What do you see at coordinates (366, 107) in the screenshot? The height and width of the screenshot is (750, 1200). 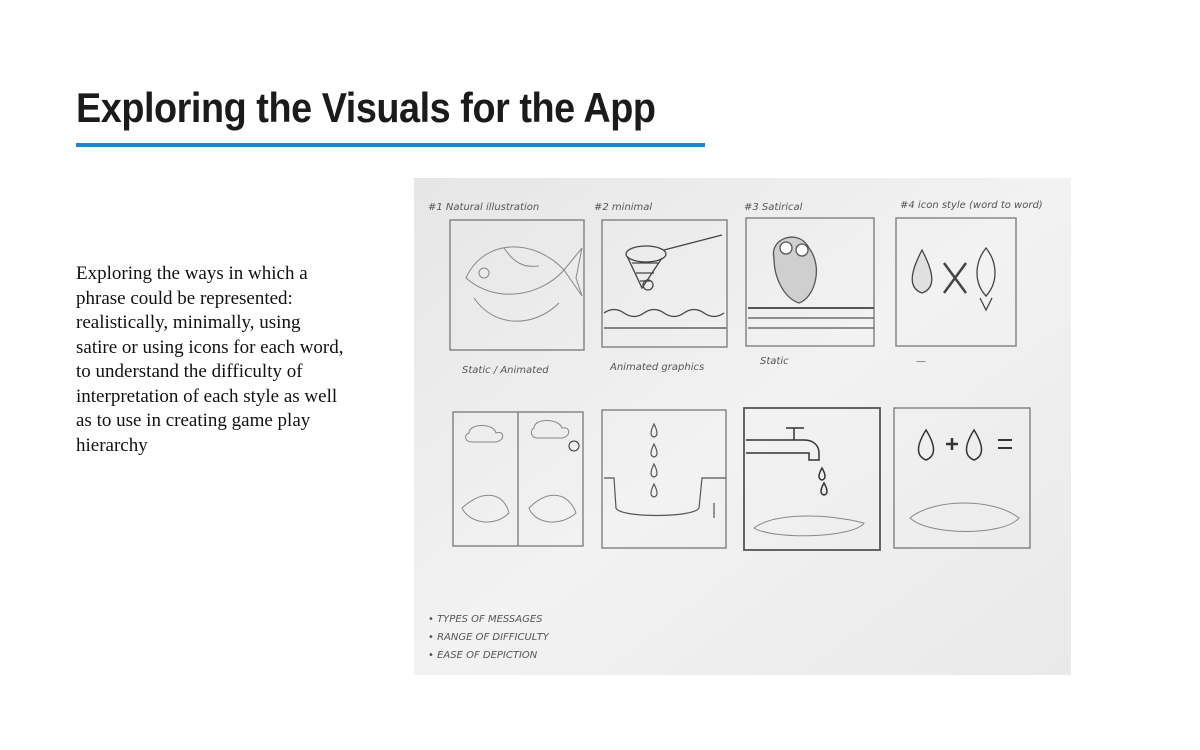 I see `page-title: Exploring the Visuals for the App` at bounding box center [366, 107].